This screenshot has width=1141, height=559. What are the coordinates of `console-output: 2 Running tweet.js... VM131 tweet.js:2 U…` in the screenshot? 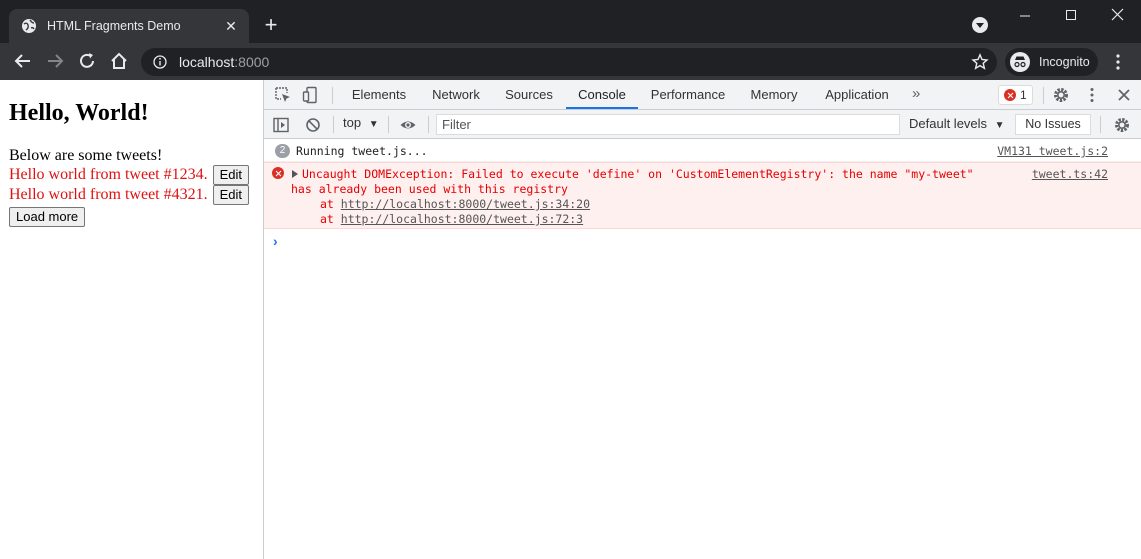 It's located at (702, 184).